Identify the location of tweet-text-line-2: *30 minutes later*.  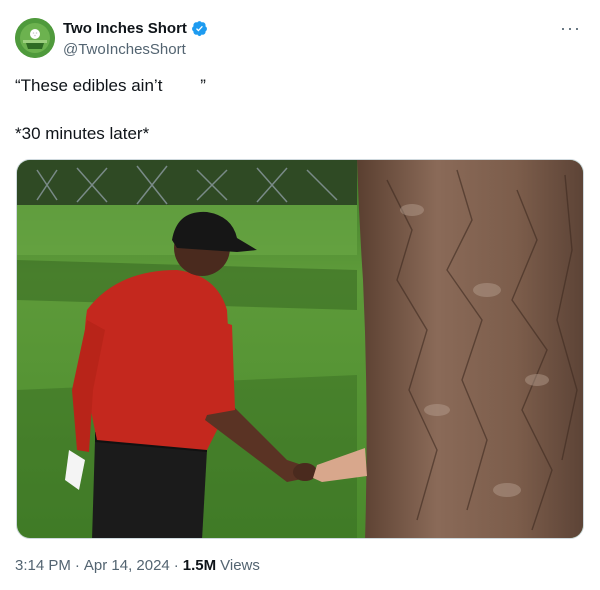
(82, 133).